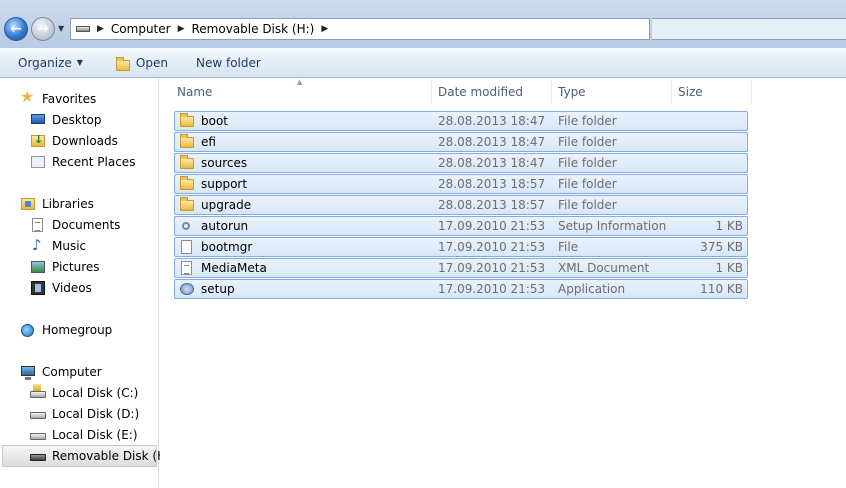  What do you see at coordinates (491, 92) in the screenshot?
I see `column-header-date-modified: Date modified` at bounding box center [491, 92].